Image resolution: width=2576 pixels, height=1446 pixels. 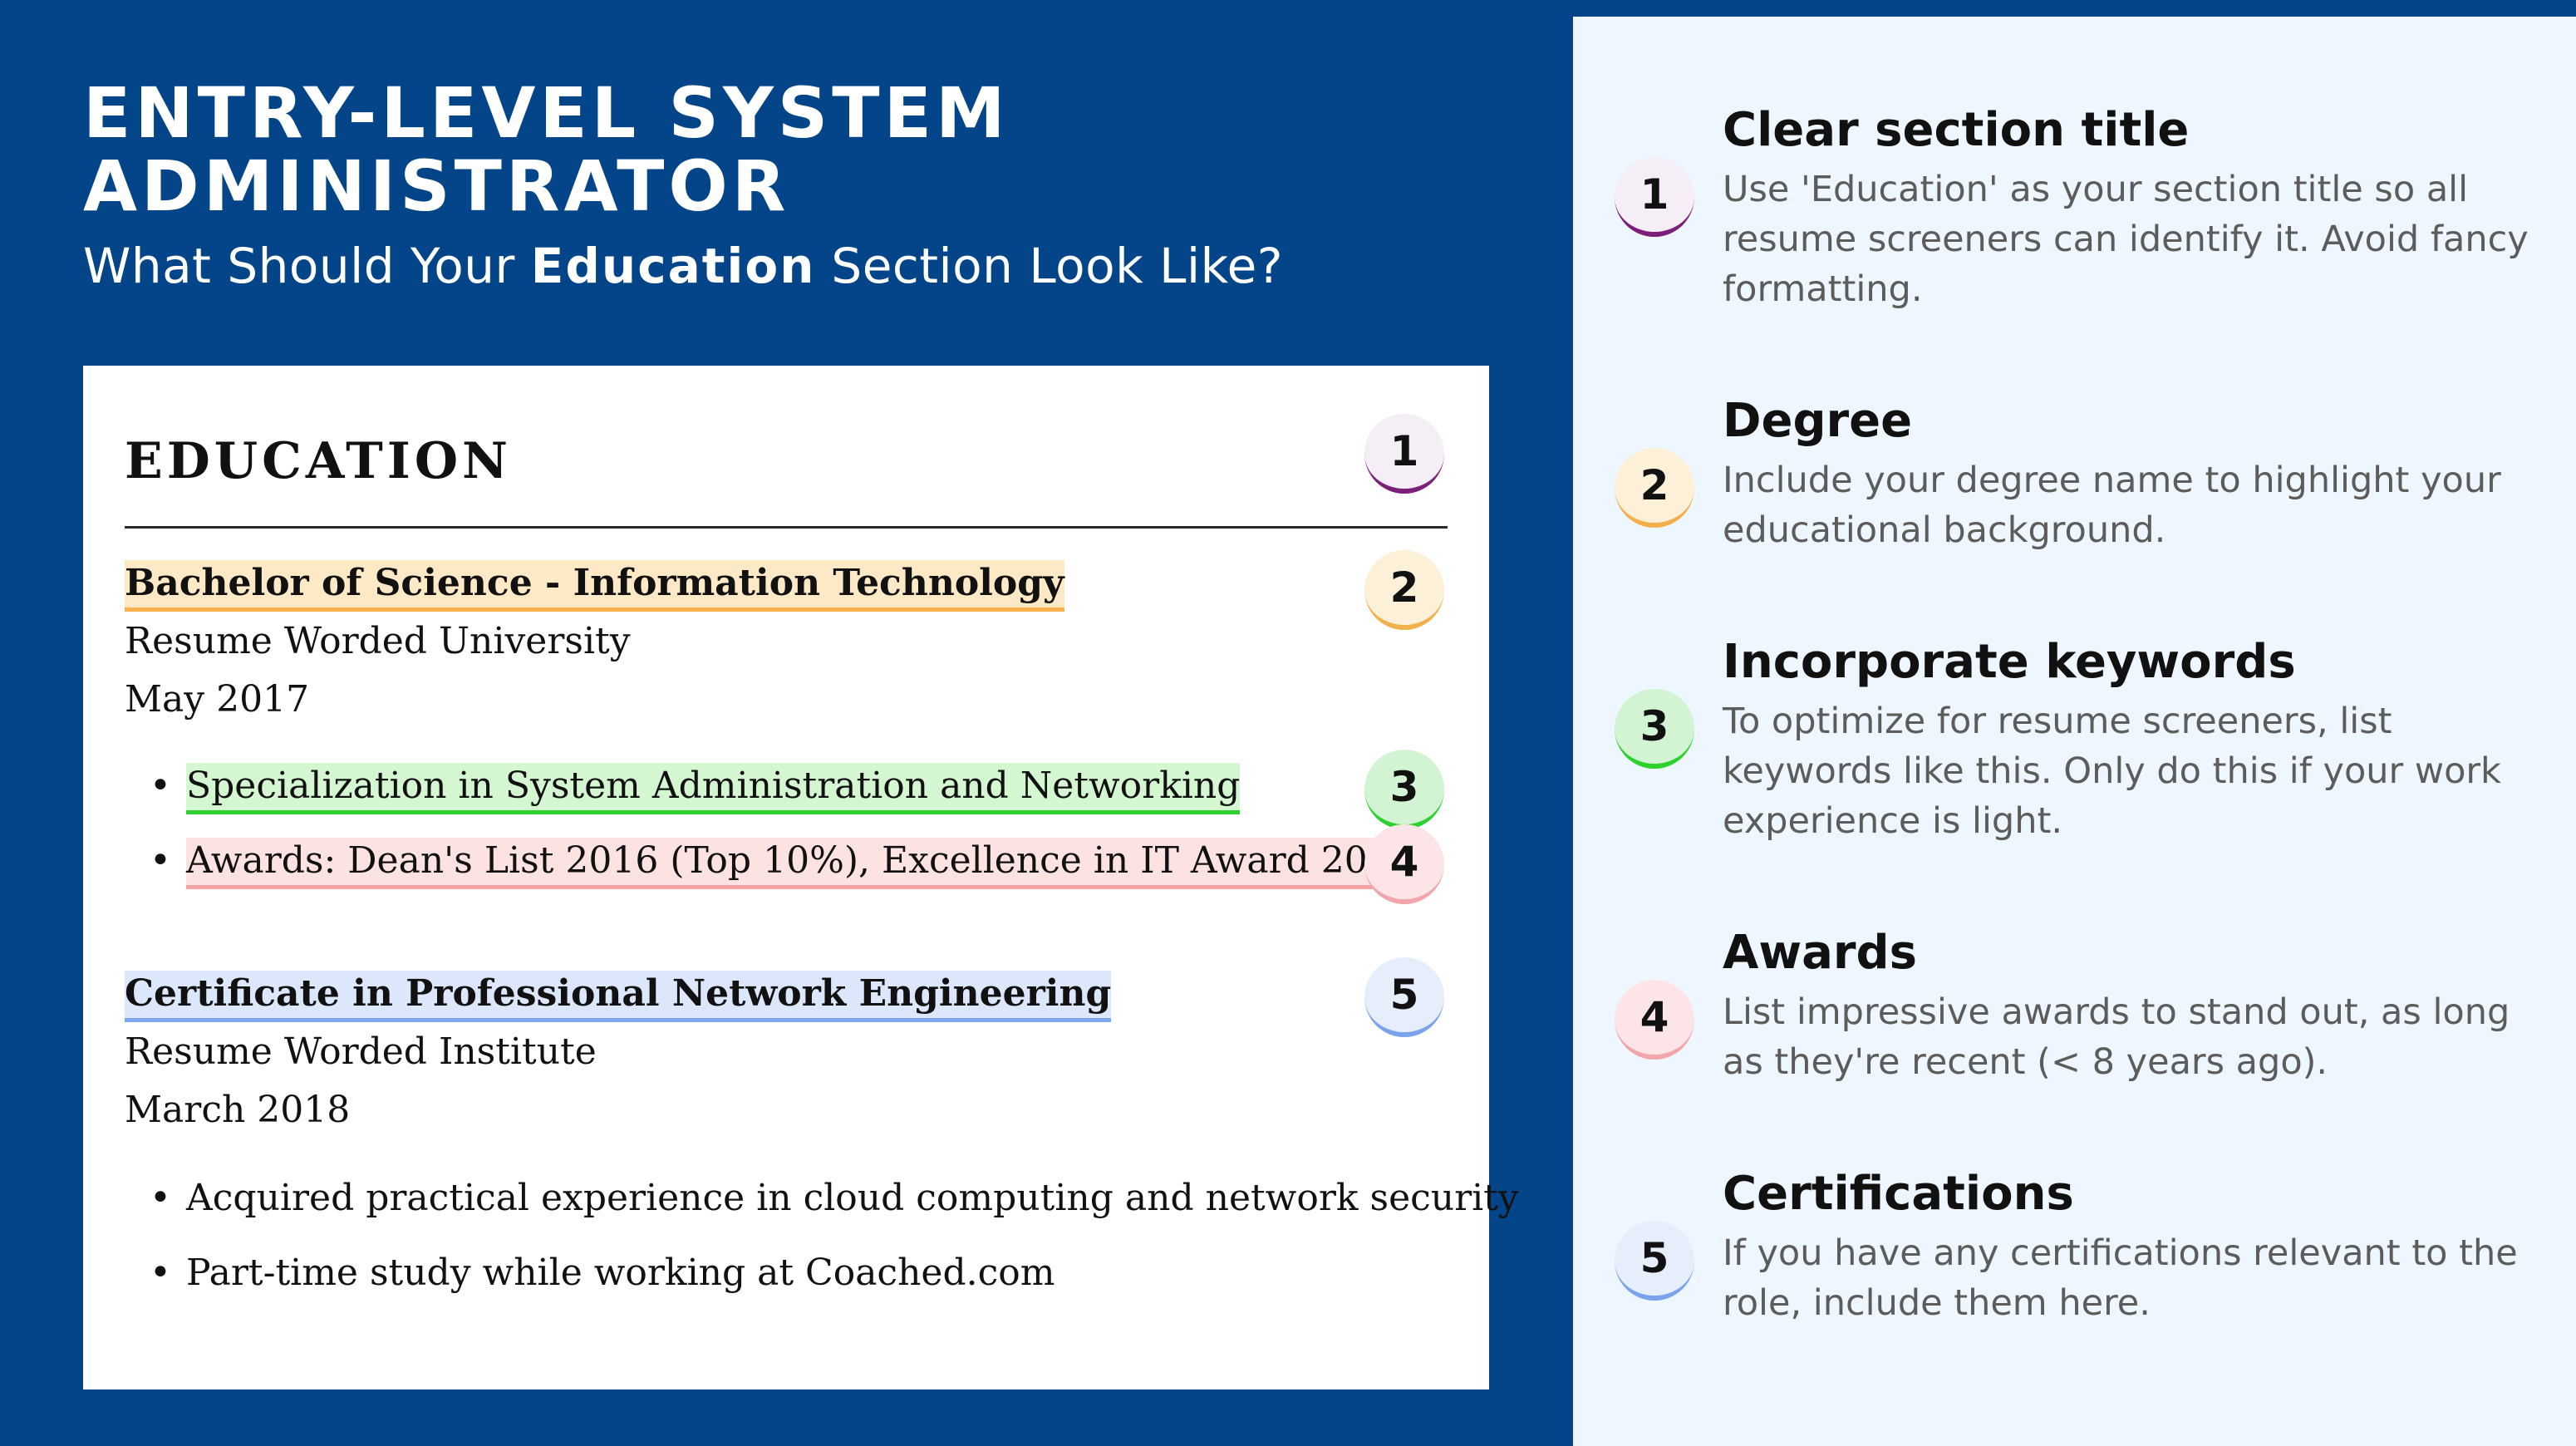 What do you see at coordinates (1404, 864) in the screenshot?
I see `marker-4-badge: 4` at bounding box center [1404, 864].